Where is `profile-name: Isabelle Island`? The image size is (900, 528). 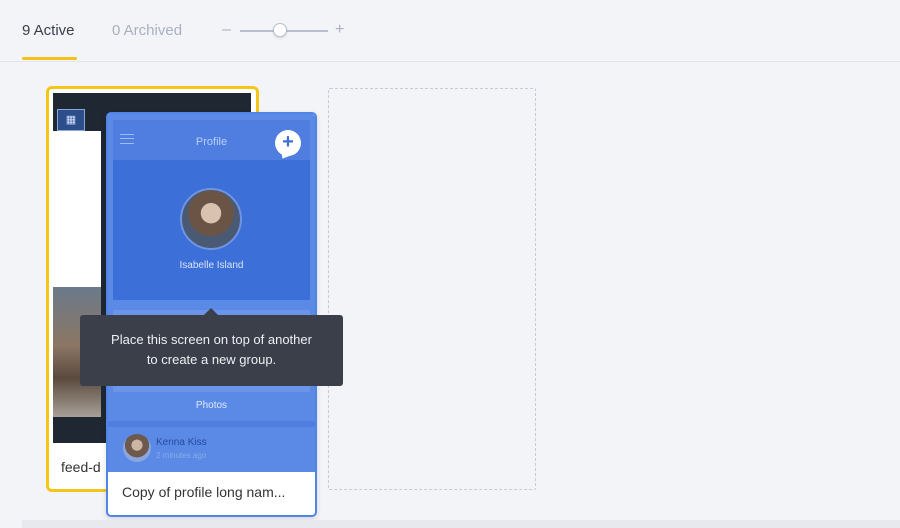
profile-name: Isabelle Island is located at coordinates (211, 265).